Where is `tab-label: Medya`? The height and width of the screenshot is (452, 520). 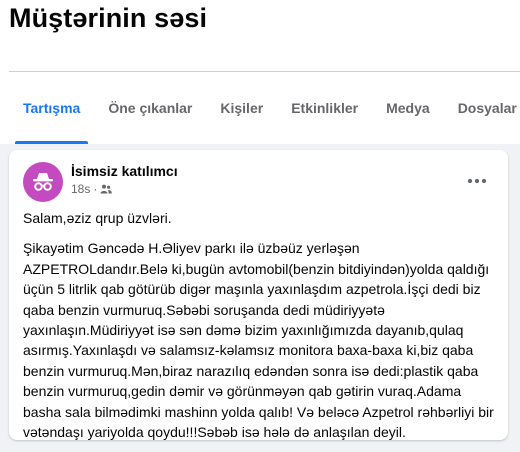 tab-label: Medya is located at coordinates (408, 108).